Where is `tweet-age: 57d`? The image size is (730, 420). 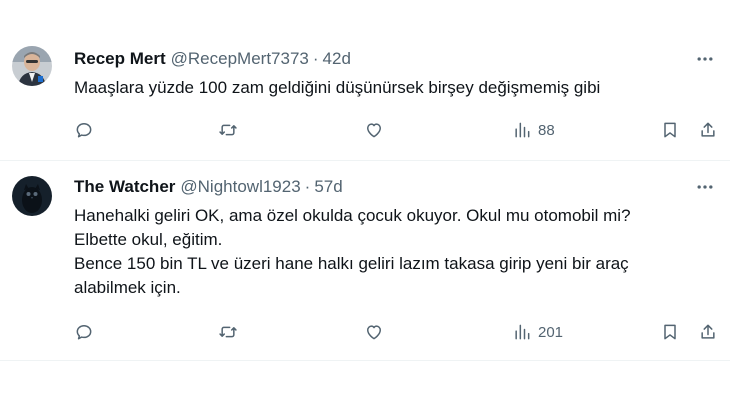
tweet-age: 57d is located at coordinates (328, 187).